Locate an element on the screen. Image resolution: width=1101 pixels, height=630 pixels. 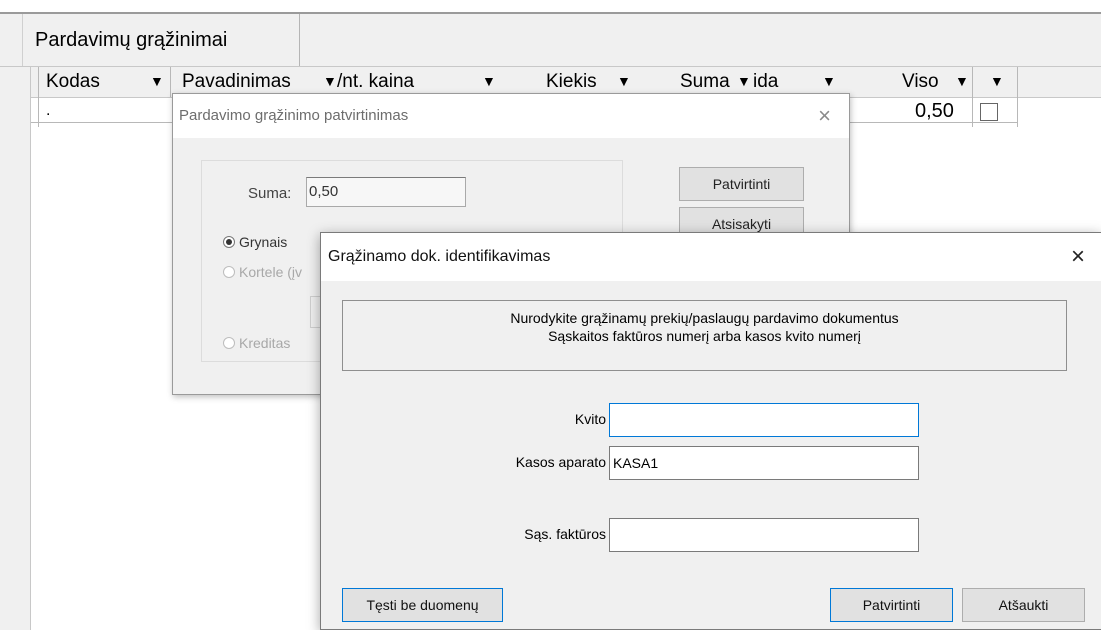
radio-credit-label: Kreditas is located at coordinates (265, 343).